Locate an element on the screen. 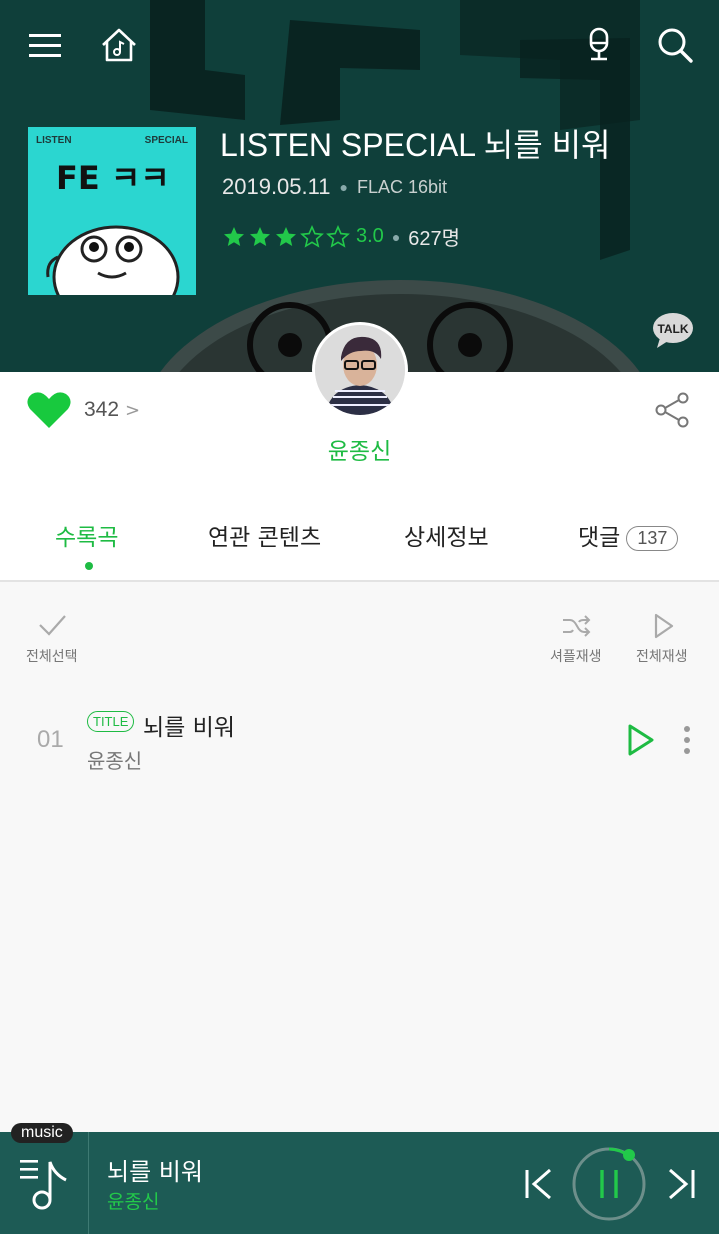 Image resolution: width=719 pixels, height=1234 pixels. album-meta: 2019.05.11 ● FLAC 16bit is located at coordinates (334, 187).